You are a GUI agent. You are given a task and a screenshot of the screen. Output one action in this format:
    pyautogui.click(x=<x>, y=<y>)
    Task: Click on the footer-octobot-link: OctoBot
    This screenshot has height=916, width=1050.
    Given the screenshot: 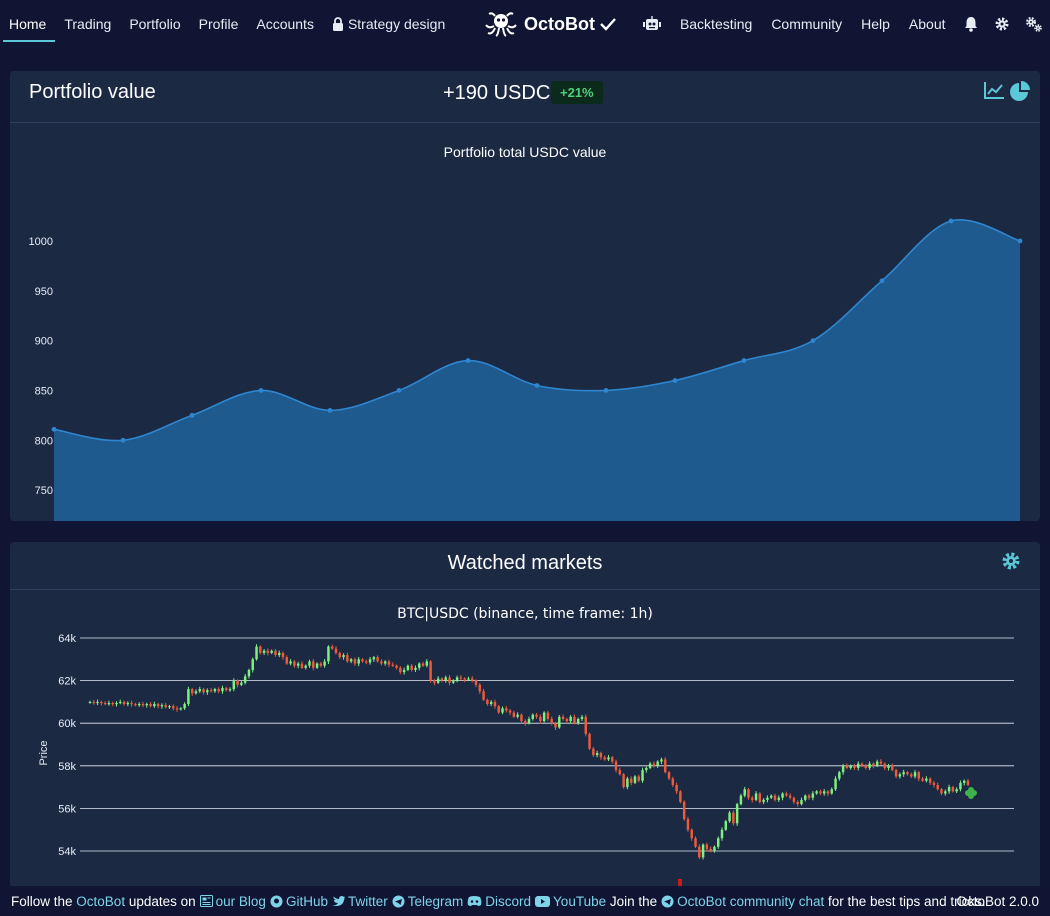 What is the action you would take?
    pyautogui.click(x=100, y=901)
    